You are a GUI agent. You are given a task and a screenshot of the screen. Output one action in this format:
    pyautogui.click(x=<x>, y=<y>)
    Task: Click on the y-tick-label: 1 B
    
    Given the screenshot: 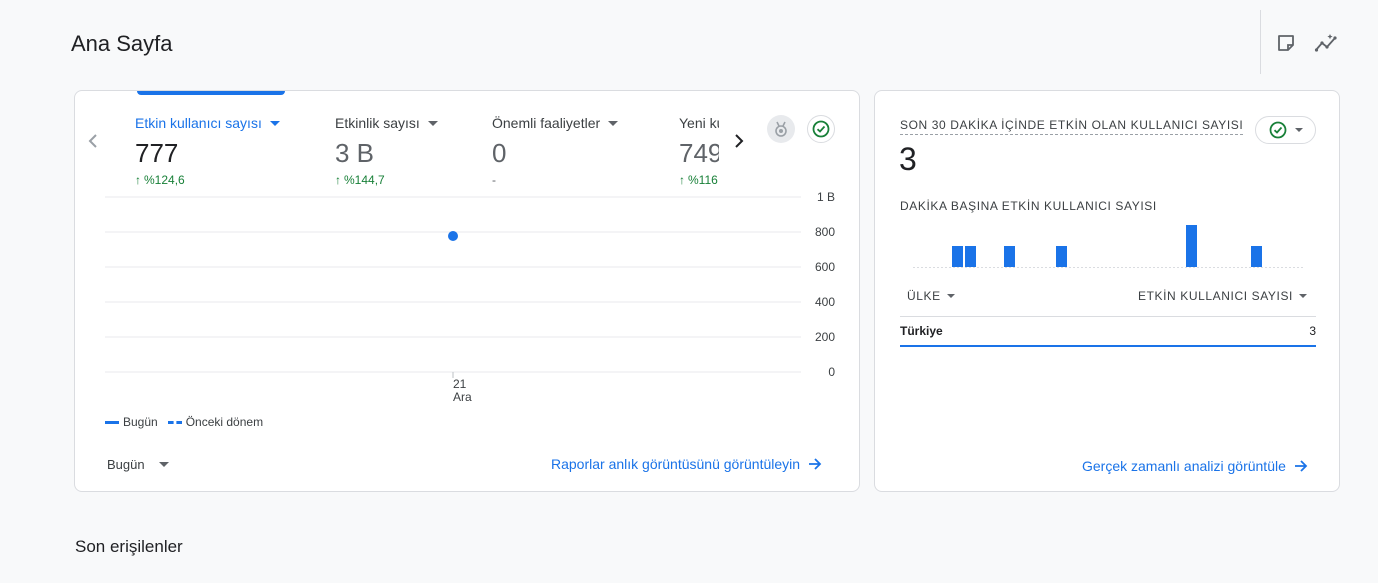 What is the action you would take?
    pyautogui.click(x=826, y=197)
    